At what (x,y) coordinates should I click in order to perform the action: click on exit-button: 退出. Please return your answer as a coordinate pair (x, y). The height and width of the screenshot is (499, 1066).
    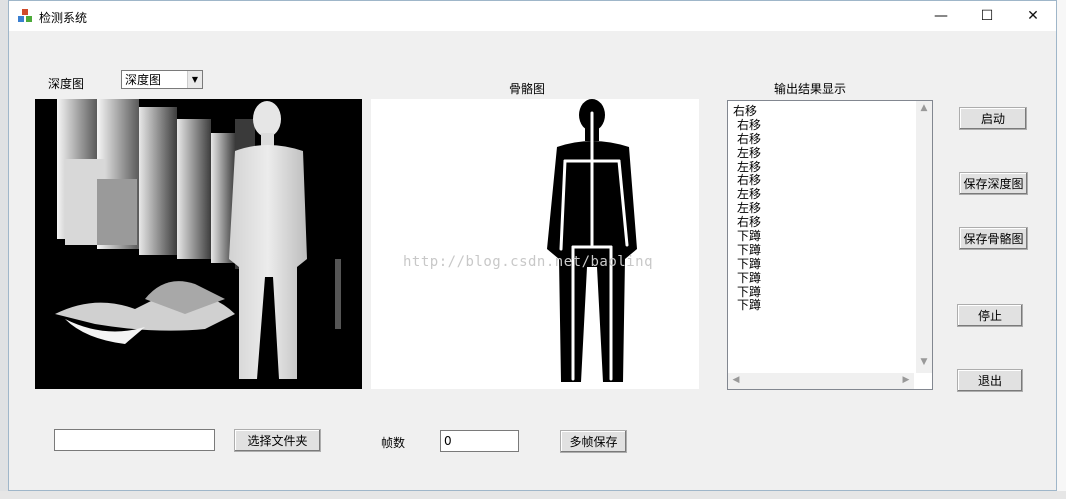
    Looking at the image, I should click on (990, 380).